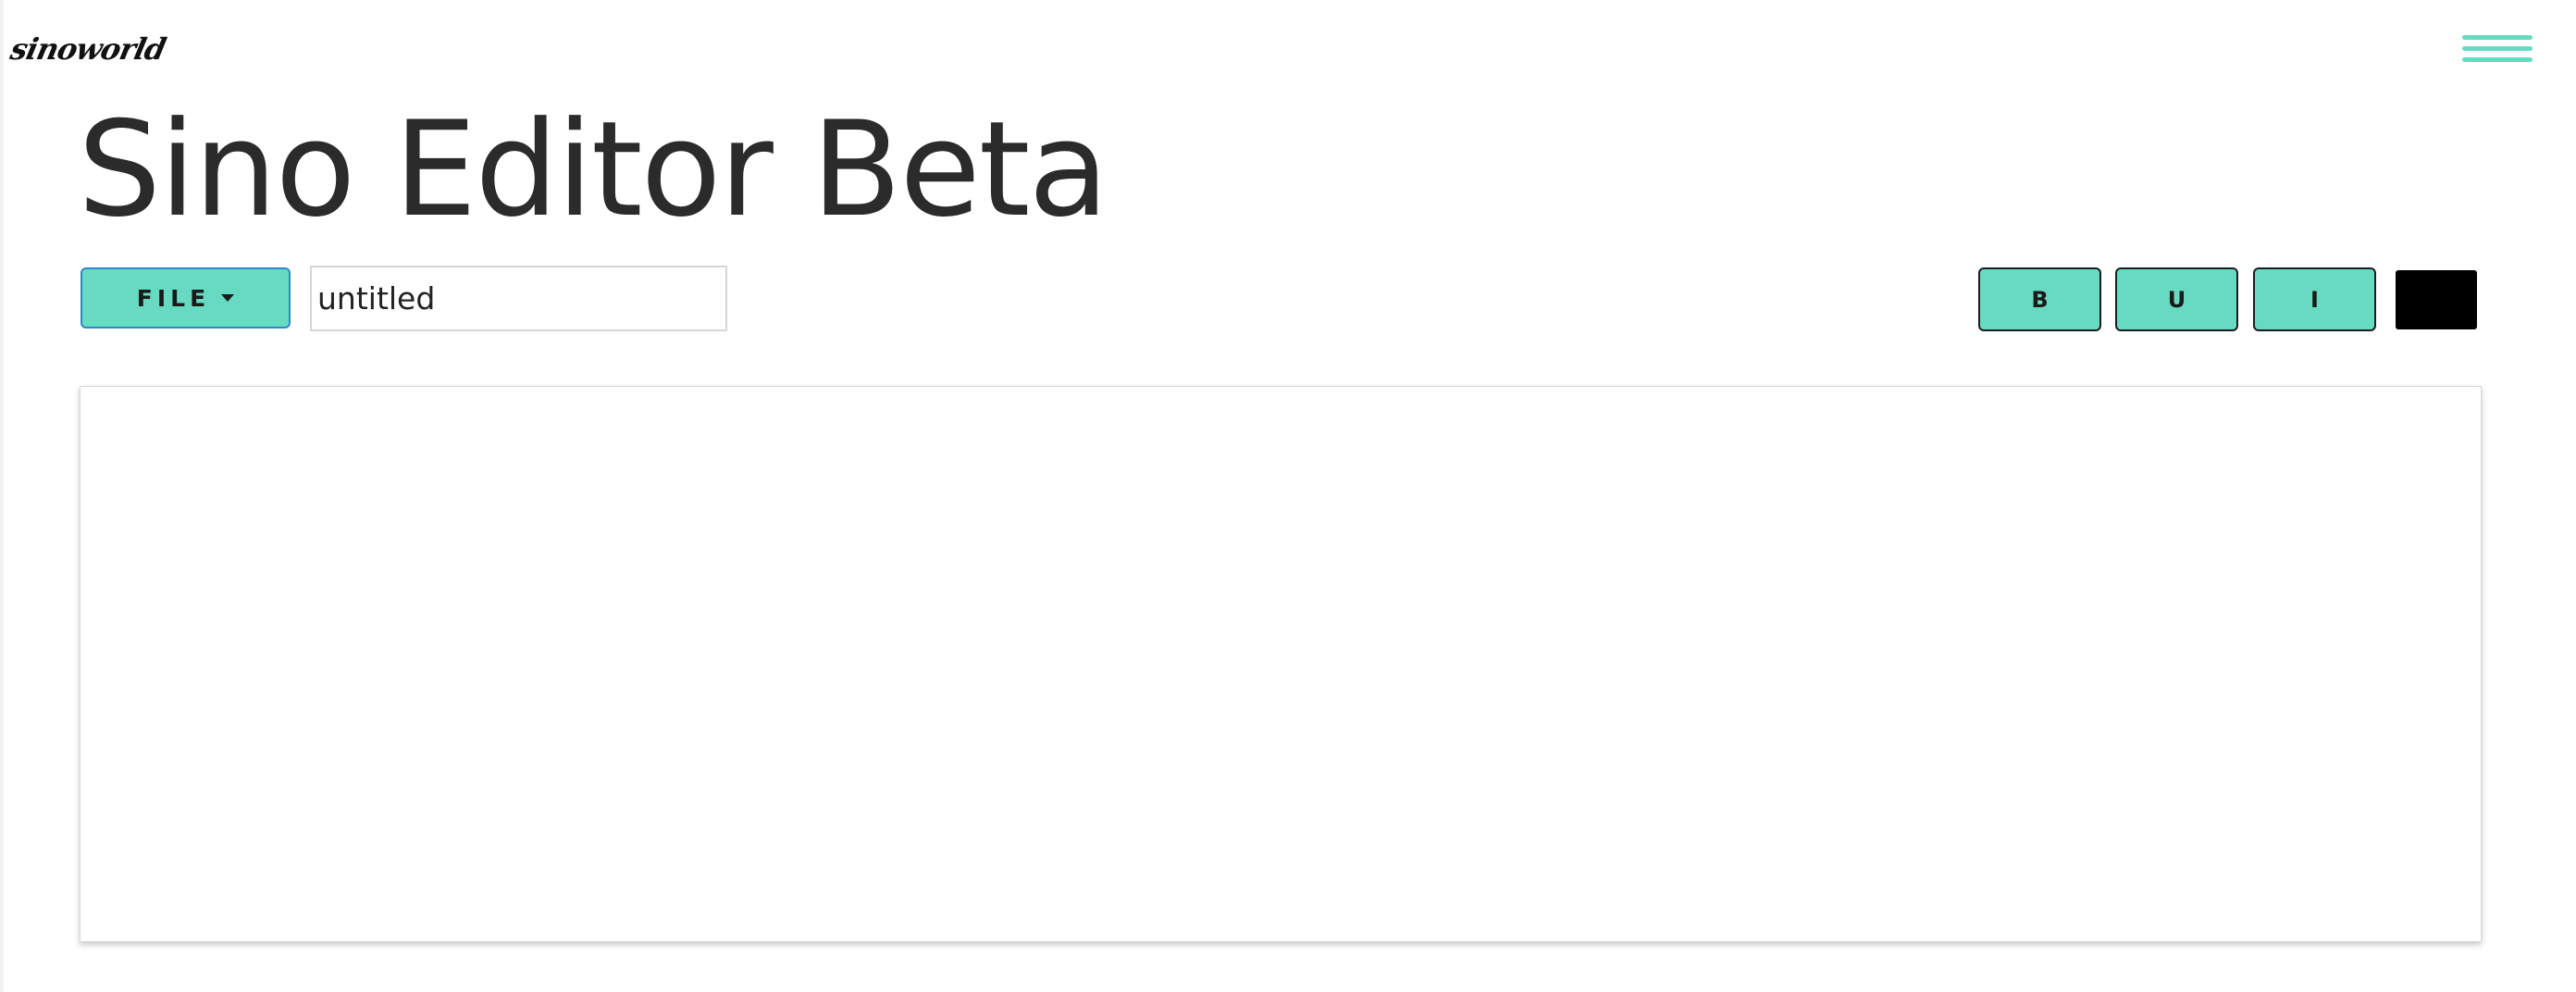 The height and width of the screenshot is (992, 2576). Describe the element at coordinates (518, 298) in the screenshot. I see `filename-input` at that location.